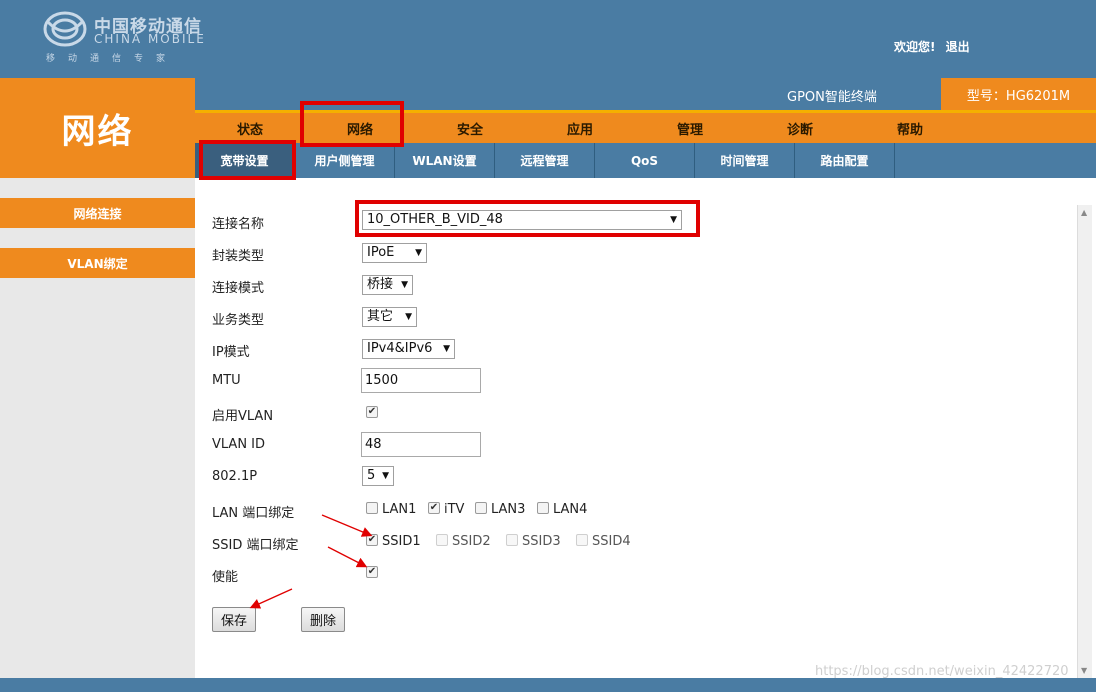 The width and height of the screenshot is (1096, 692). I want to click on service-type-value: 其它, so click(380, 316).